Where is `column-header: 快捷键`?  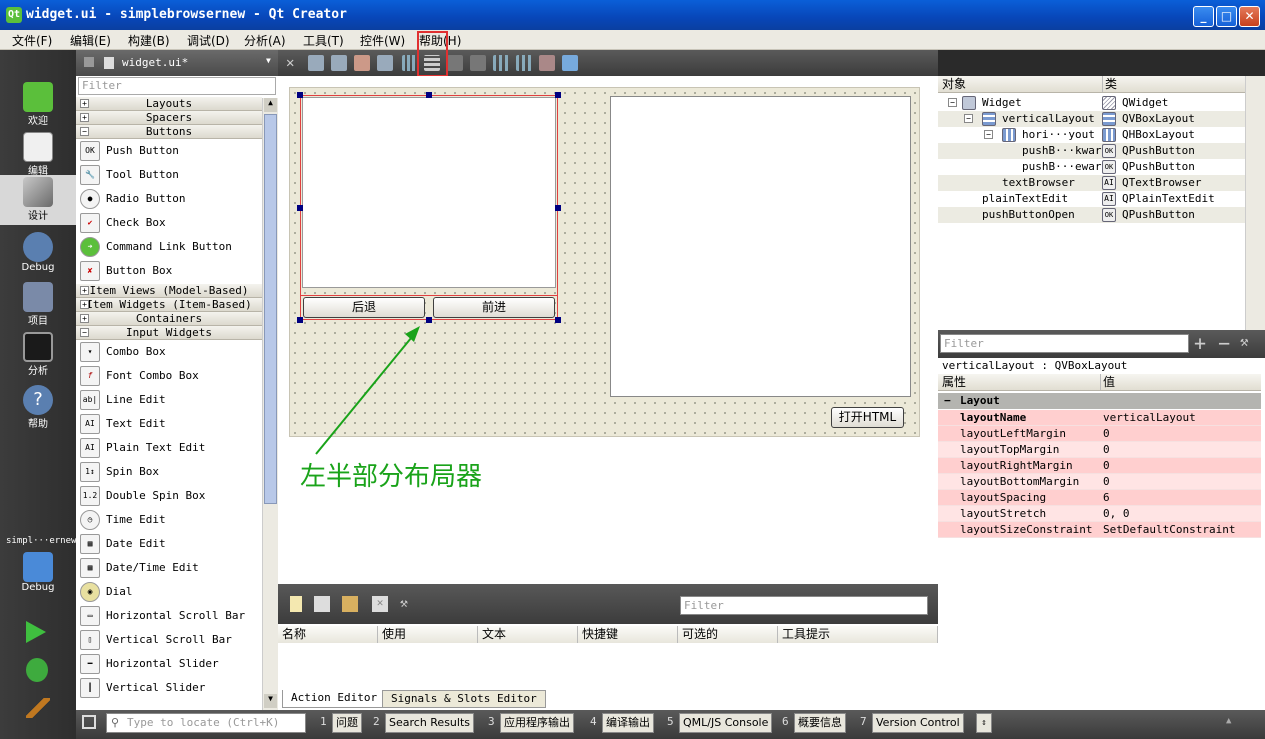
column-header: 快捷键 is located at coordinates (628, 634).